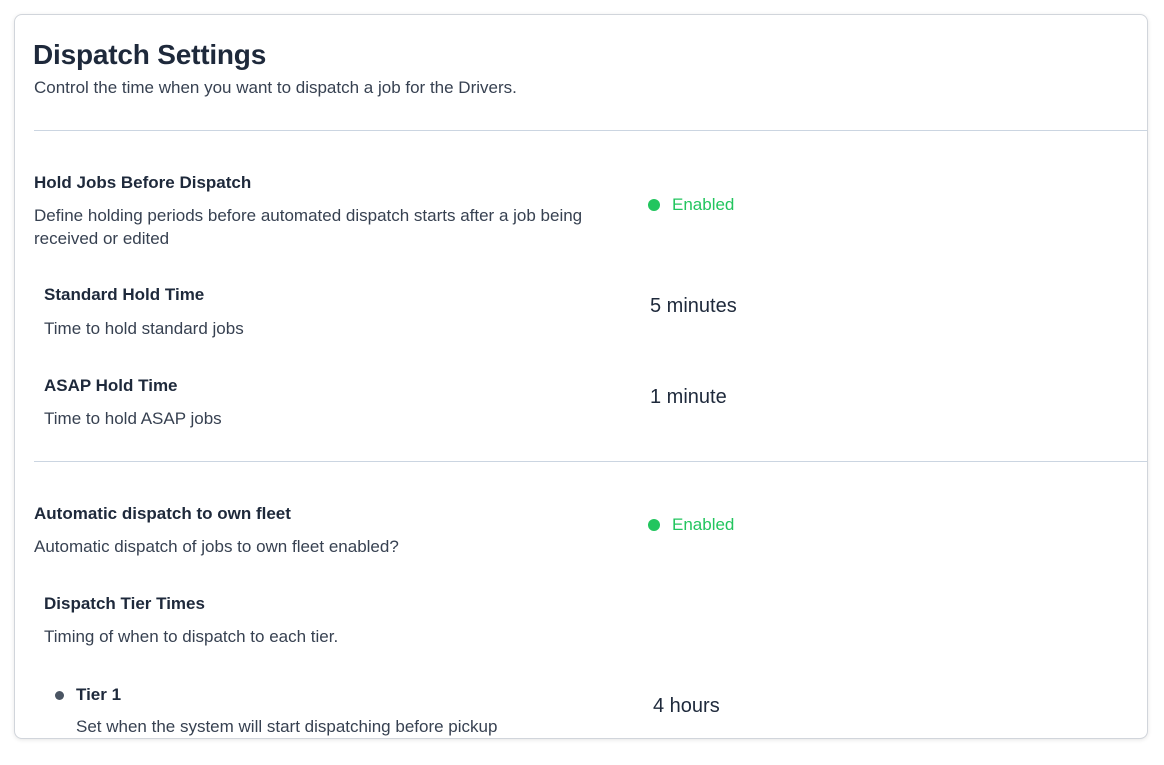  What do you see at coordinates (143, 182) in the screenshot?
I see `hold-jobs-label: Hold Jobs Before Dispatch` at bounding box center [143, 182].